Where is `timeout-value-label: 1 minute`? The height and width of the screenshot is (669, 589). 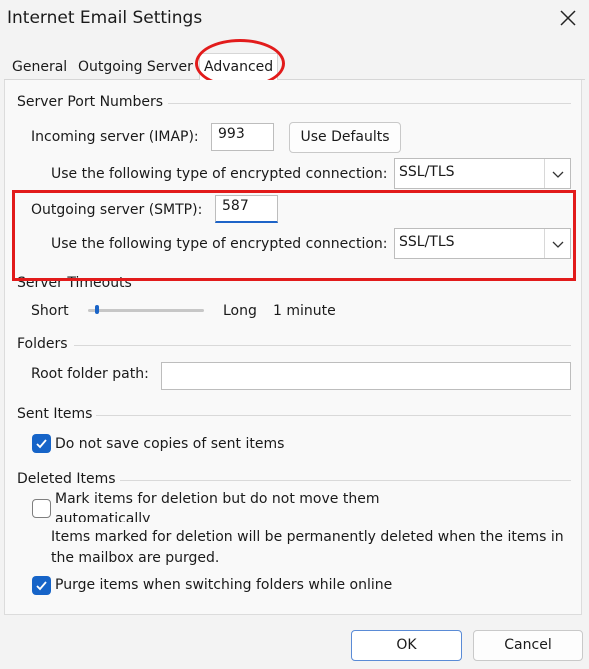 timeout-value-label: 1 minute is located at coordinates (304, 311).